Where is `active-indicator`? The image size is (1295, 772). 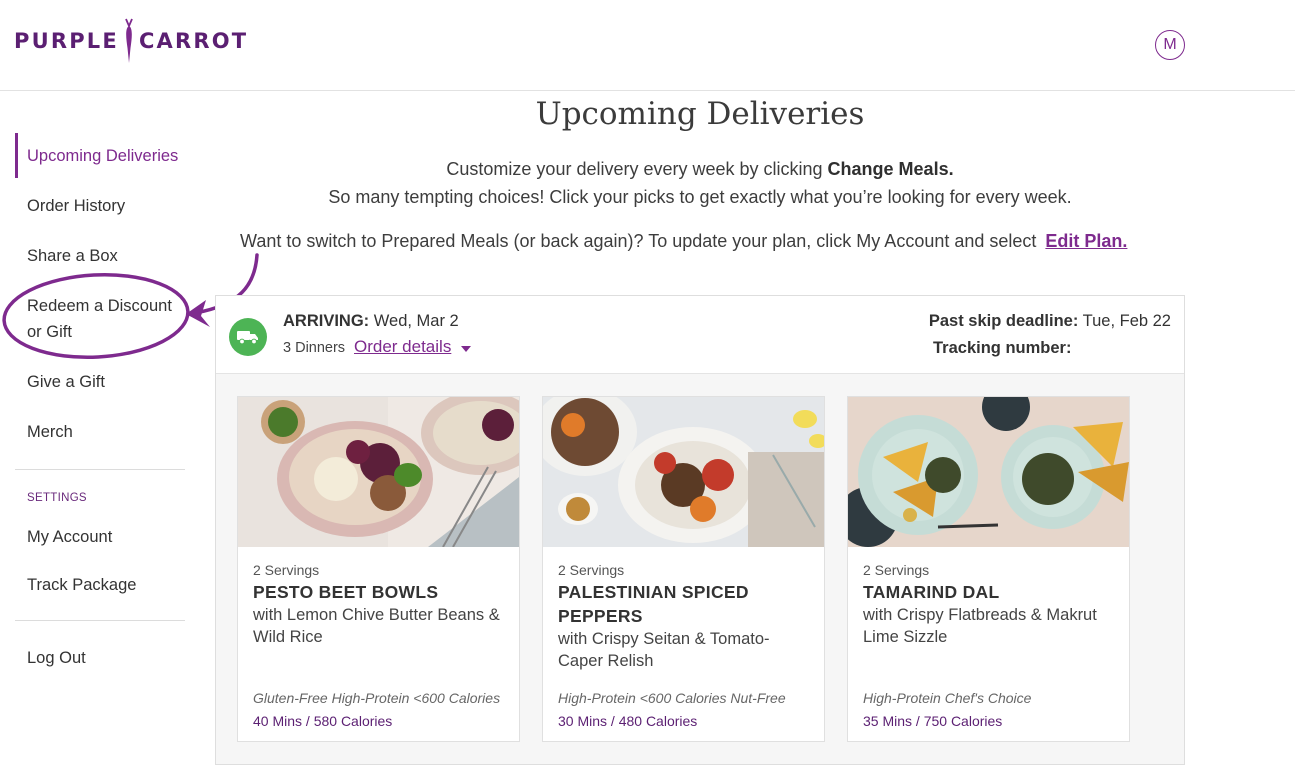 active-indicator is located at coordinates (16, 155).